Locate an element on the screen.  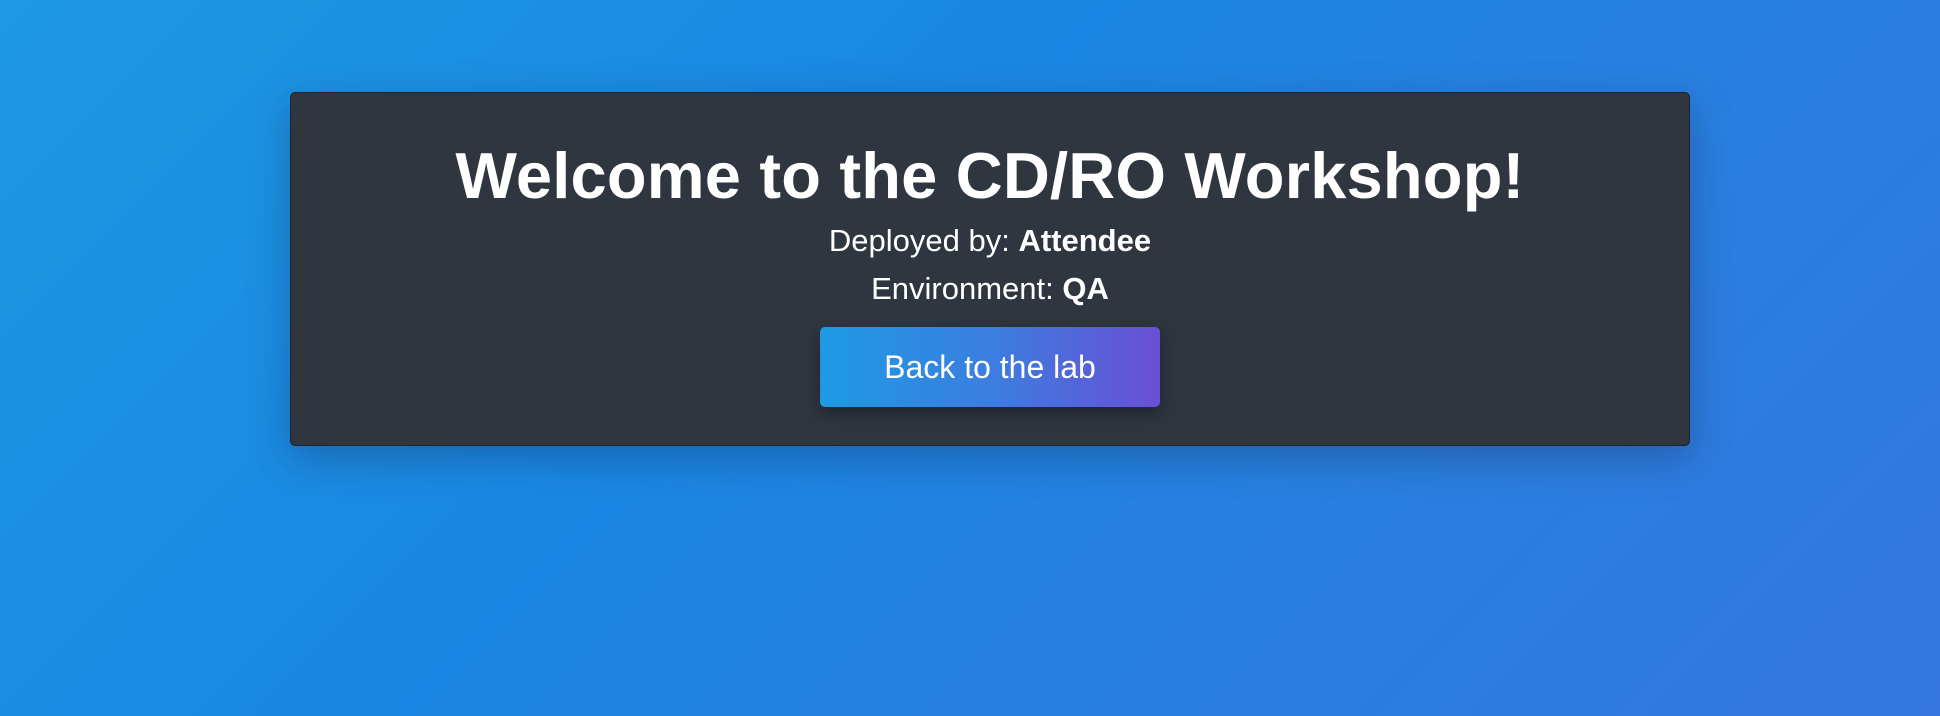
deployed-by-line: Deployed by: Attendee is located at coordinates (990, 241).